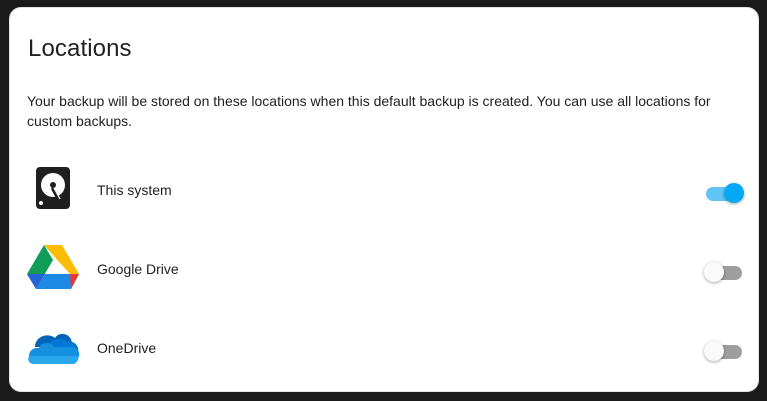  Describe the element at coordinates (53, 271) in the screenshot. I see `google-drive-icon` at that location.